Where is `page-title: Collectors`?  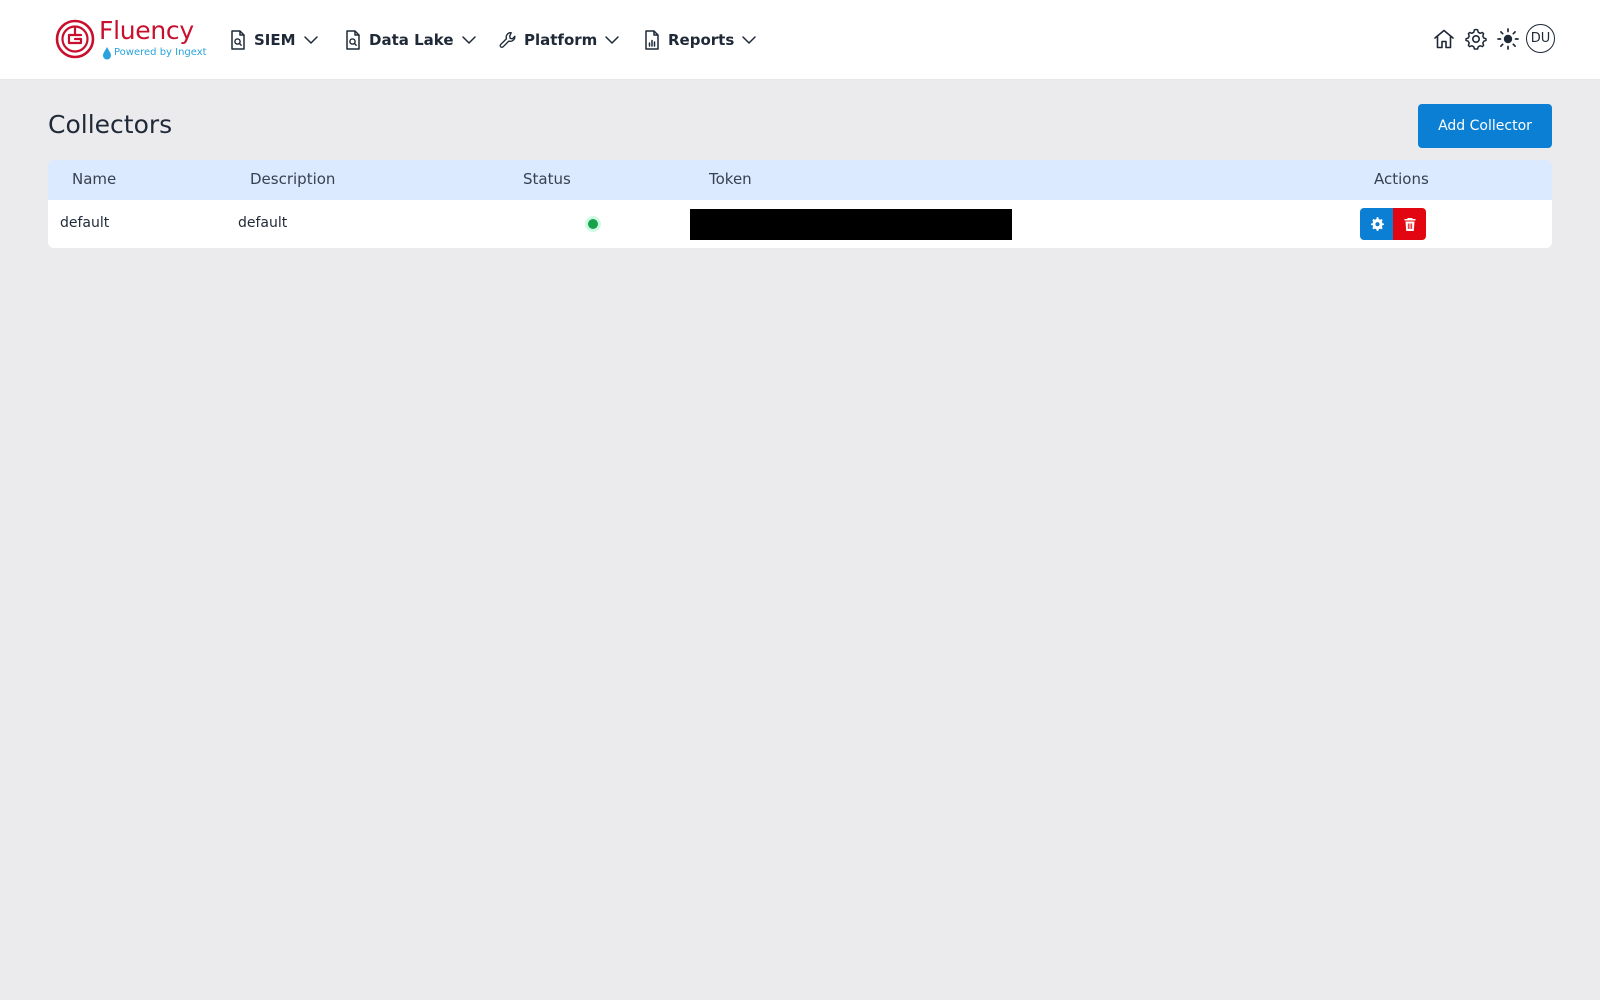
page-title: Collectors is located at coordinates (110, 124).